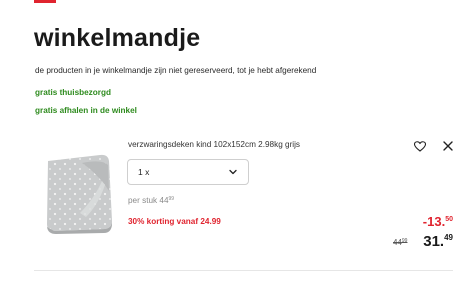 The width and height of the screenshot is (475, 289). I want to click on quantity-value: 1 x, so click(144, 172).